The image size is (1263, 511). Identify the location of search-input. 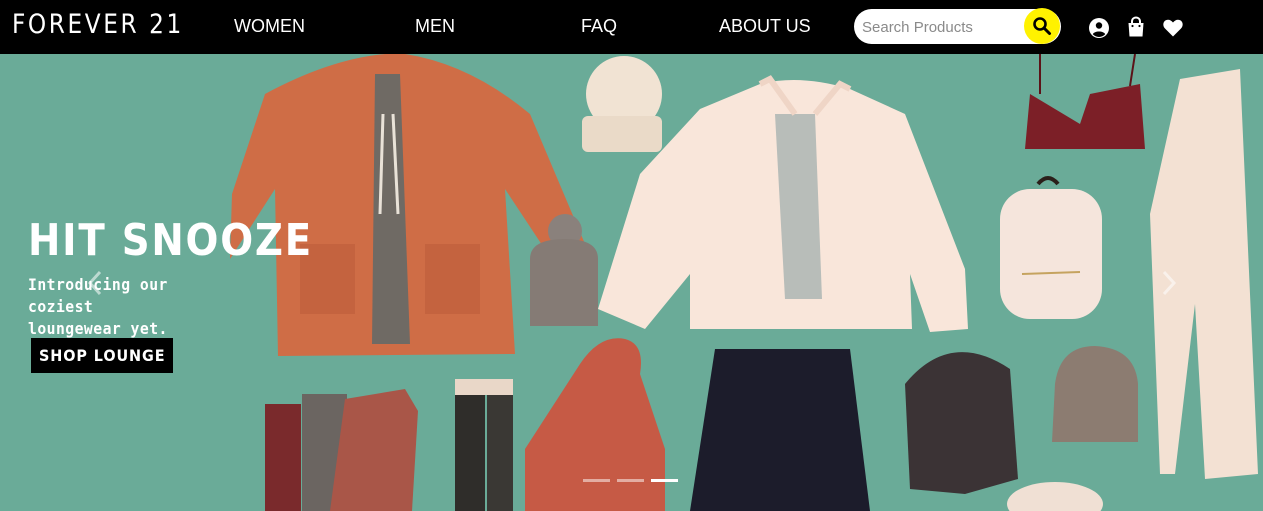
(942, 27).